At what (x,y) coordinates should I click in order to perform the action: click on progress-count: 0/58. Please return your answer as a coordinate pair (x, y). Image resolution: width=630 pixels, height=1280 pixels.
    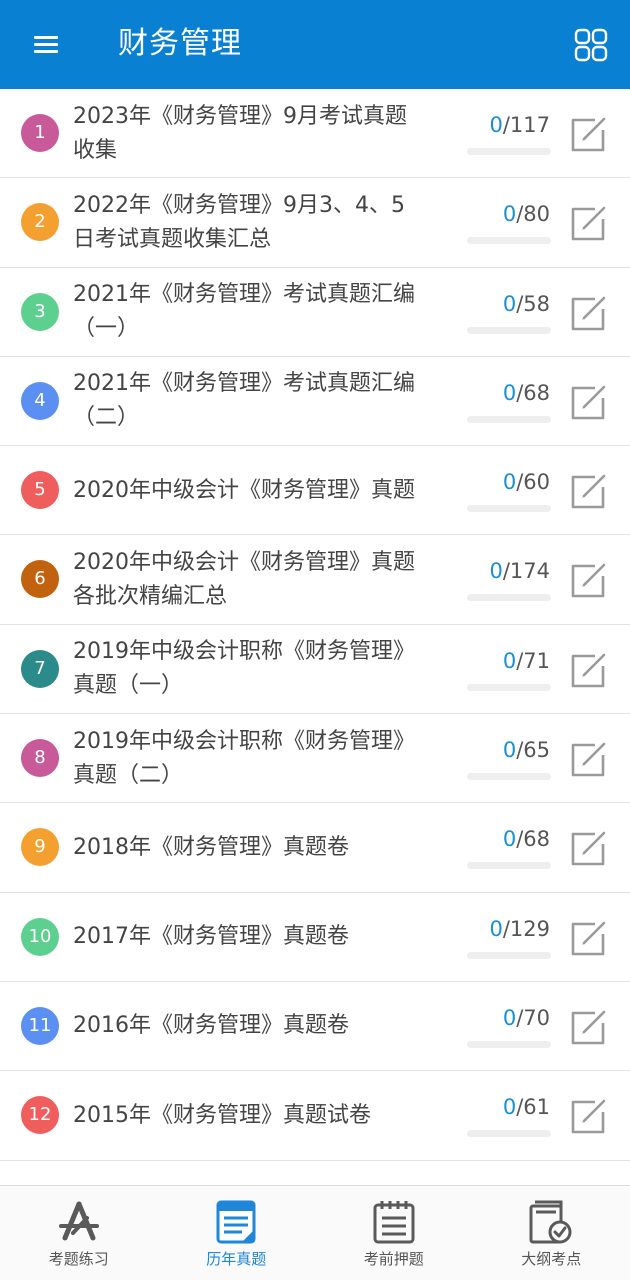
    Looking at the image, I should click on (526, 304).